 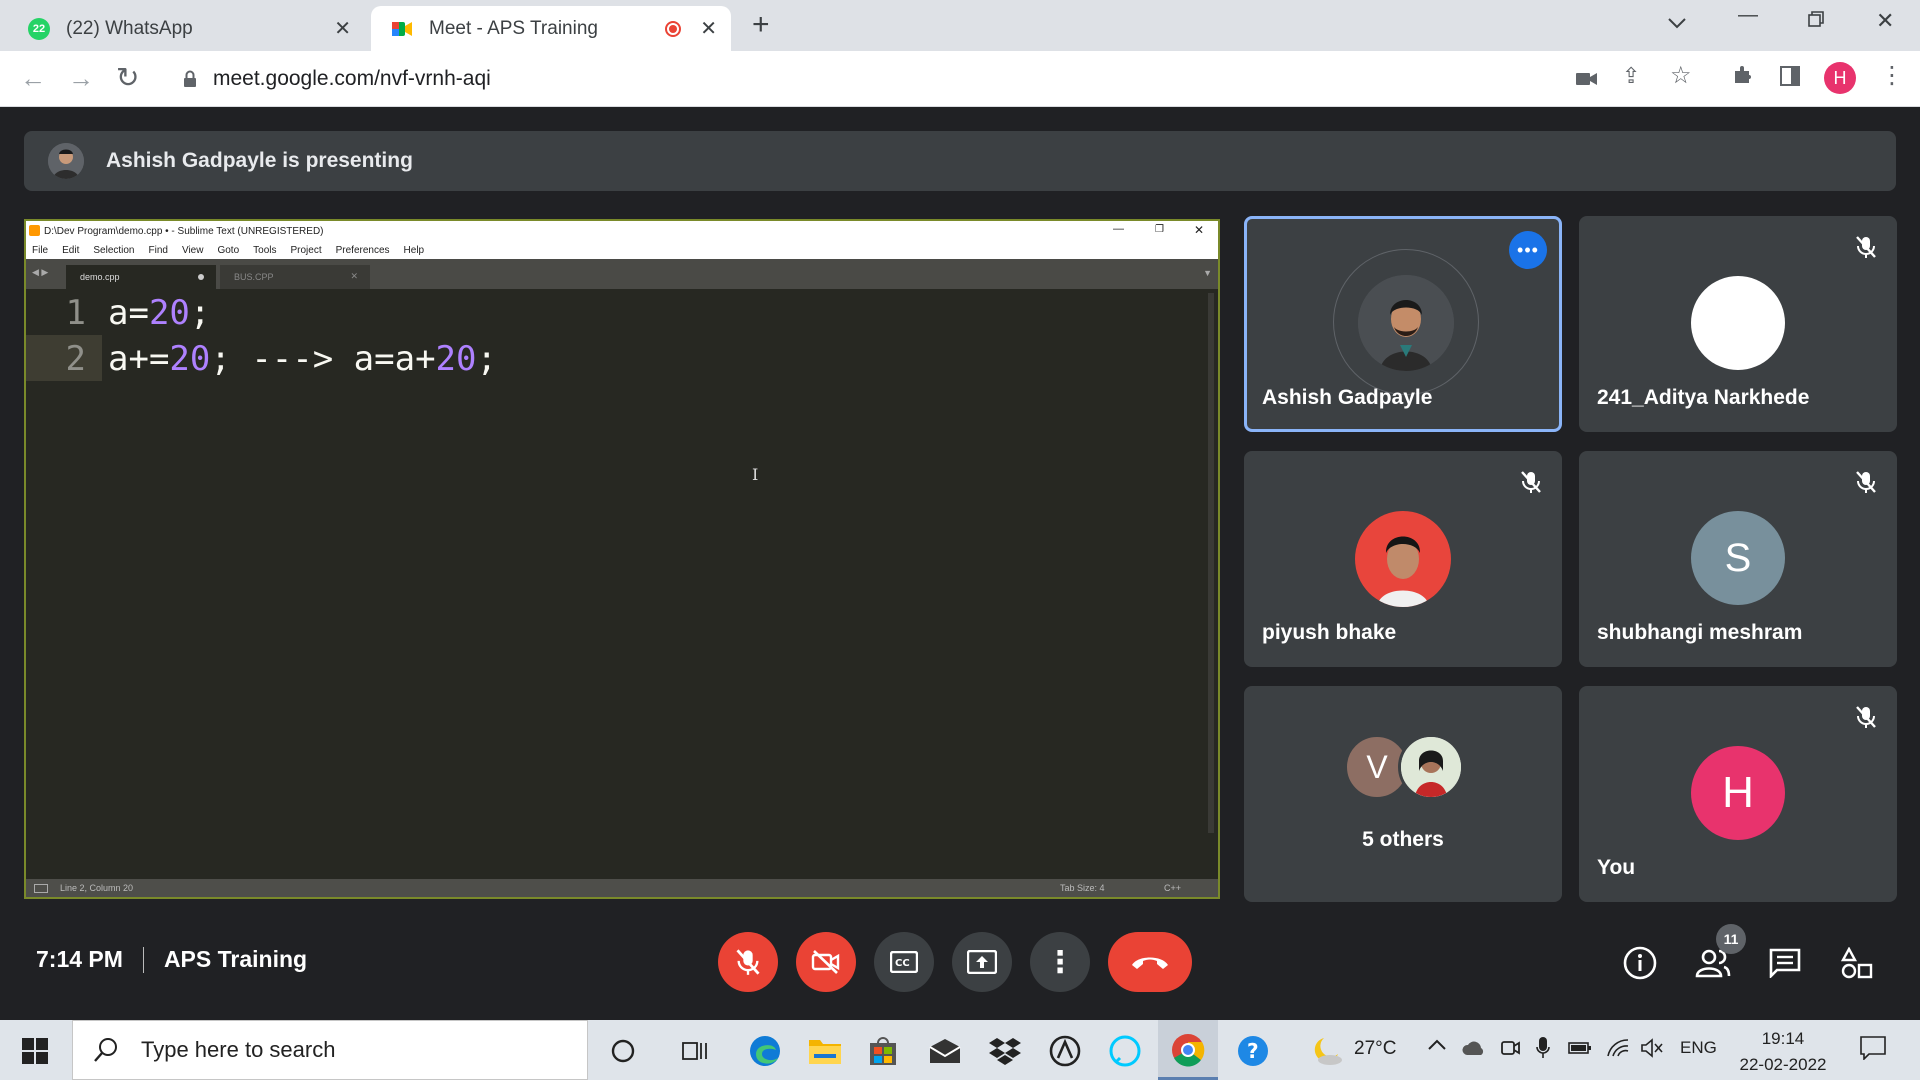 I want to click on restore-icon, so click(x=1816, y=21).